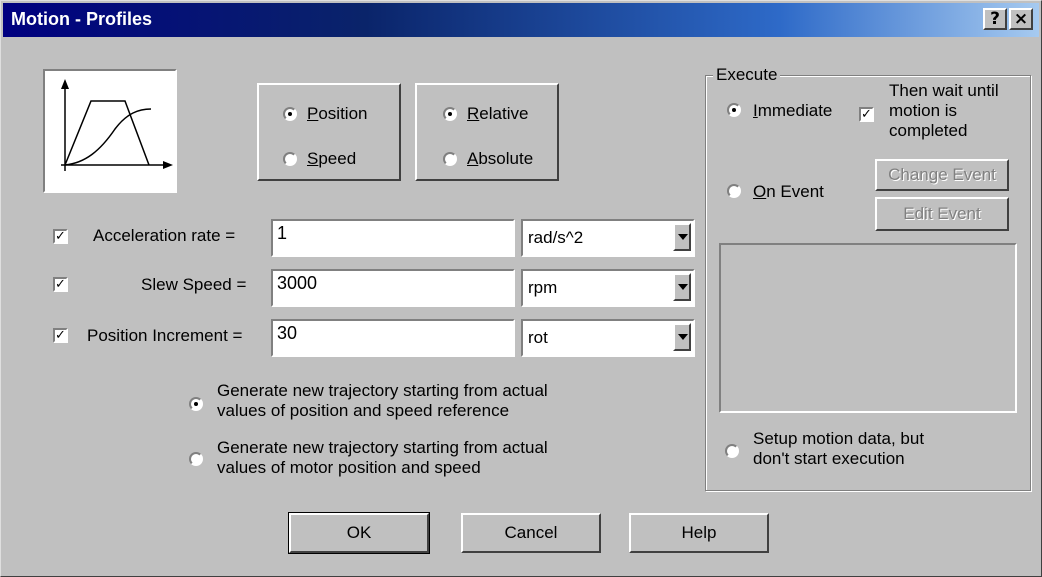  I want to click on on-event-label: On Event, so click(788, 192).